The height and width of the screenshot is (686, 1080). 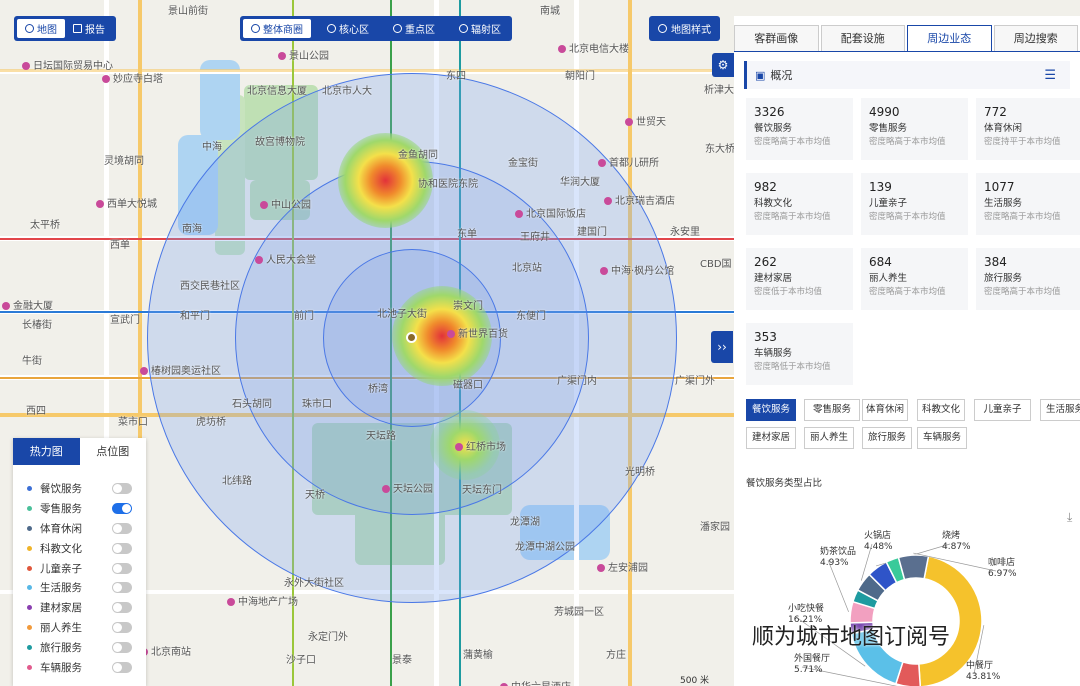 I want to click on tab-key-area: 重点区, so click(x=414, y=28).